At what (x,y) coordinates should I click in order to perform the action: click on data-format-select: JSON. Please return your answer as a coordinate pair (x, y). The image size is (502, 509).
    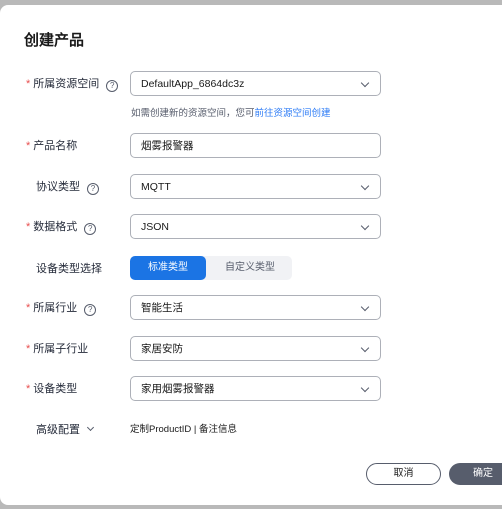
    Looking at the image, I should click on (255, 226).